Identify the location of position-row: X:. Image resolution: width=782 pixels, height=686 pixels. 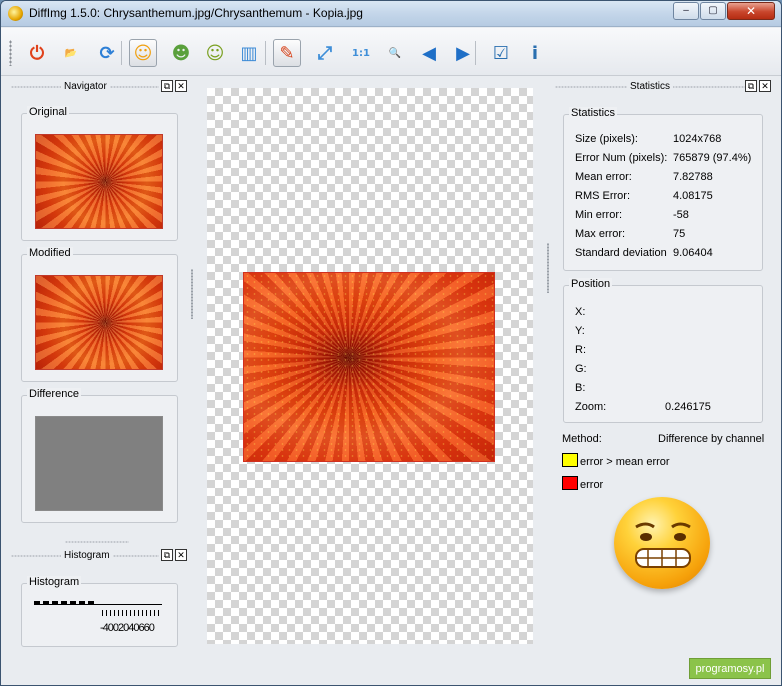
(663, 314).